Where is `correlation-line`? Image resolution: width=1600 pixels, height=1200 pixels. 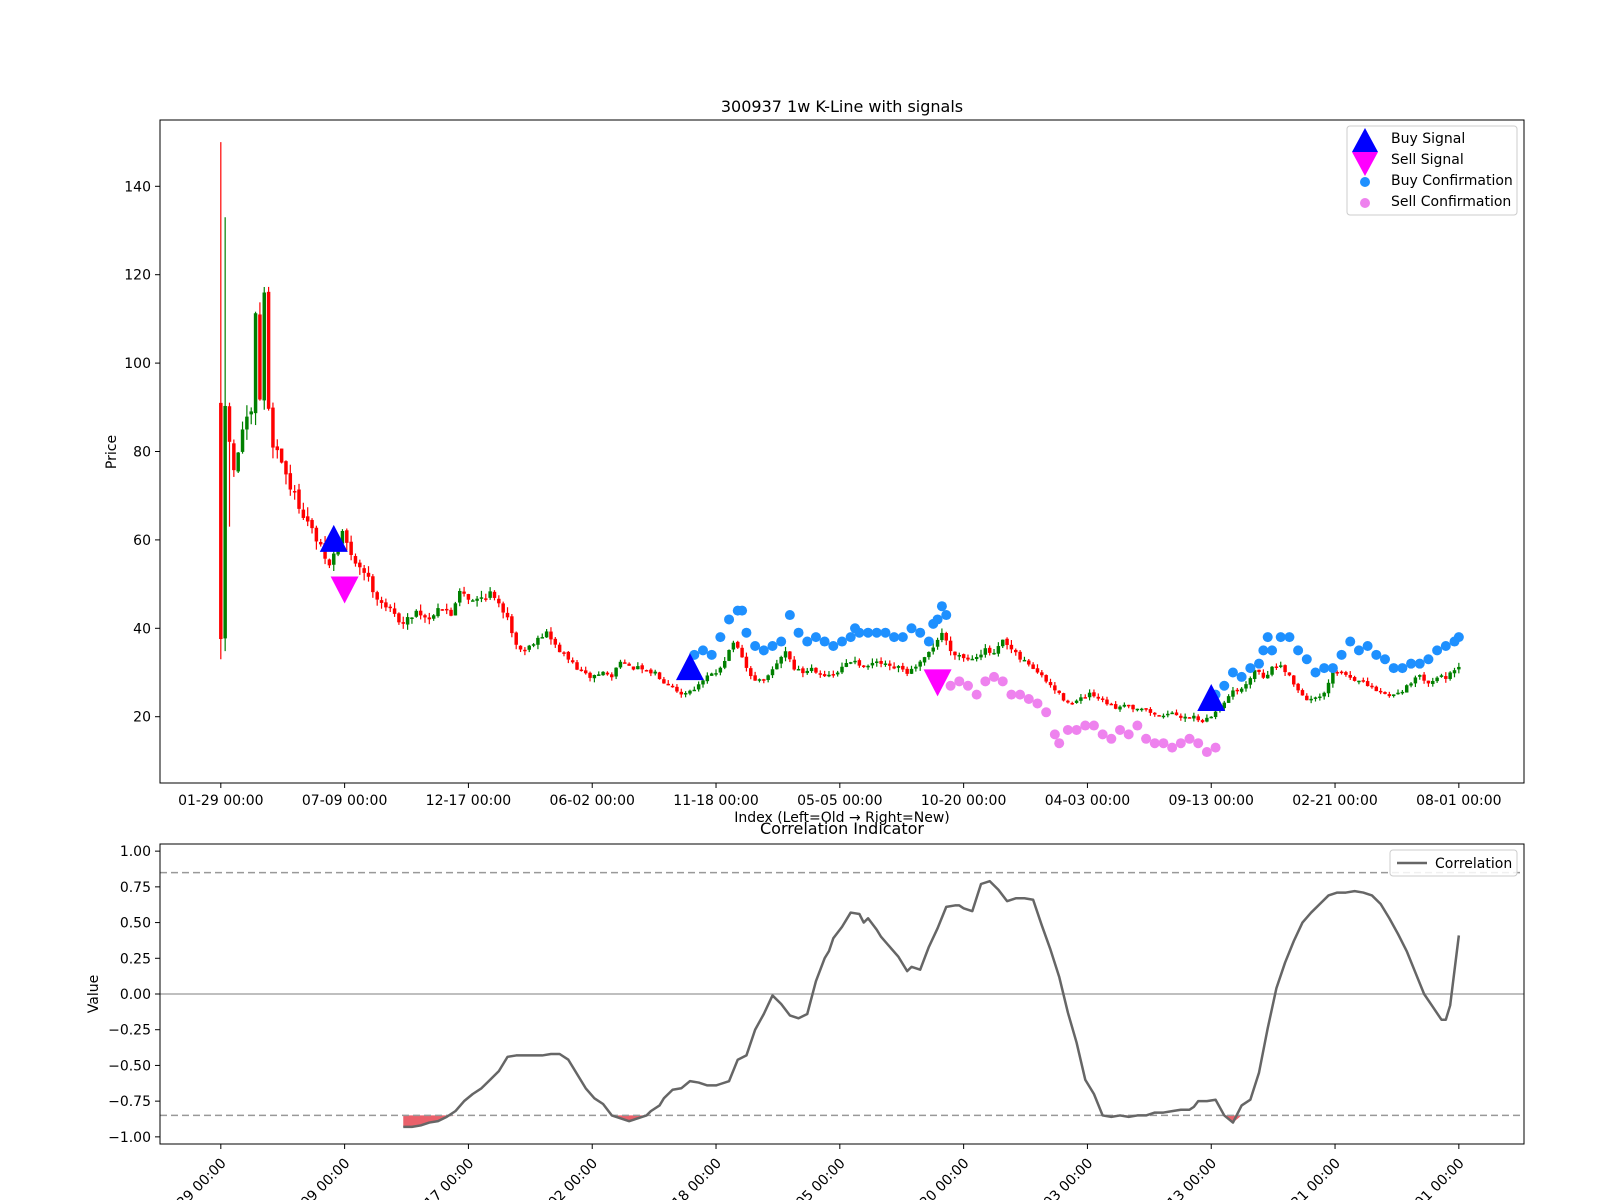 correlation-line is located at coordinates (932, 1004).